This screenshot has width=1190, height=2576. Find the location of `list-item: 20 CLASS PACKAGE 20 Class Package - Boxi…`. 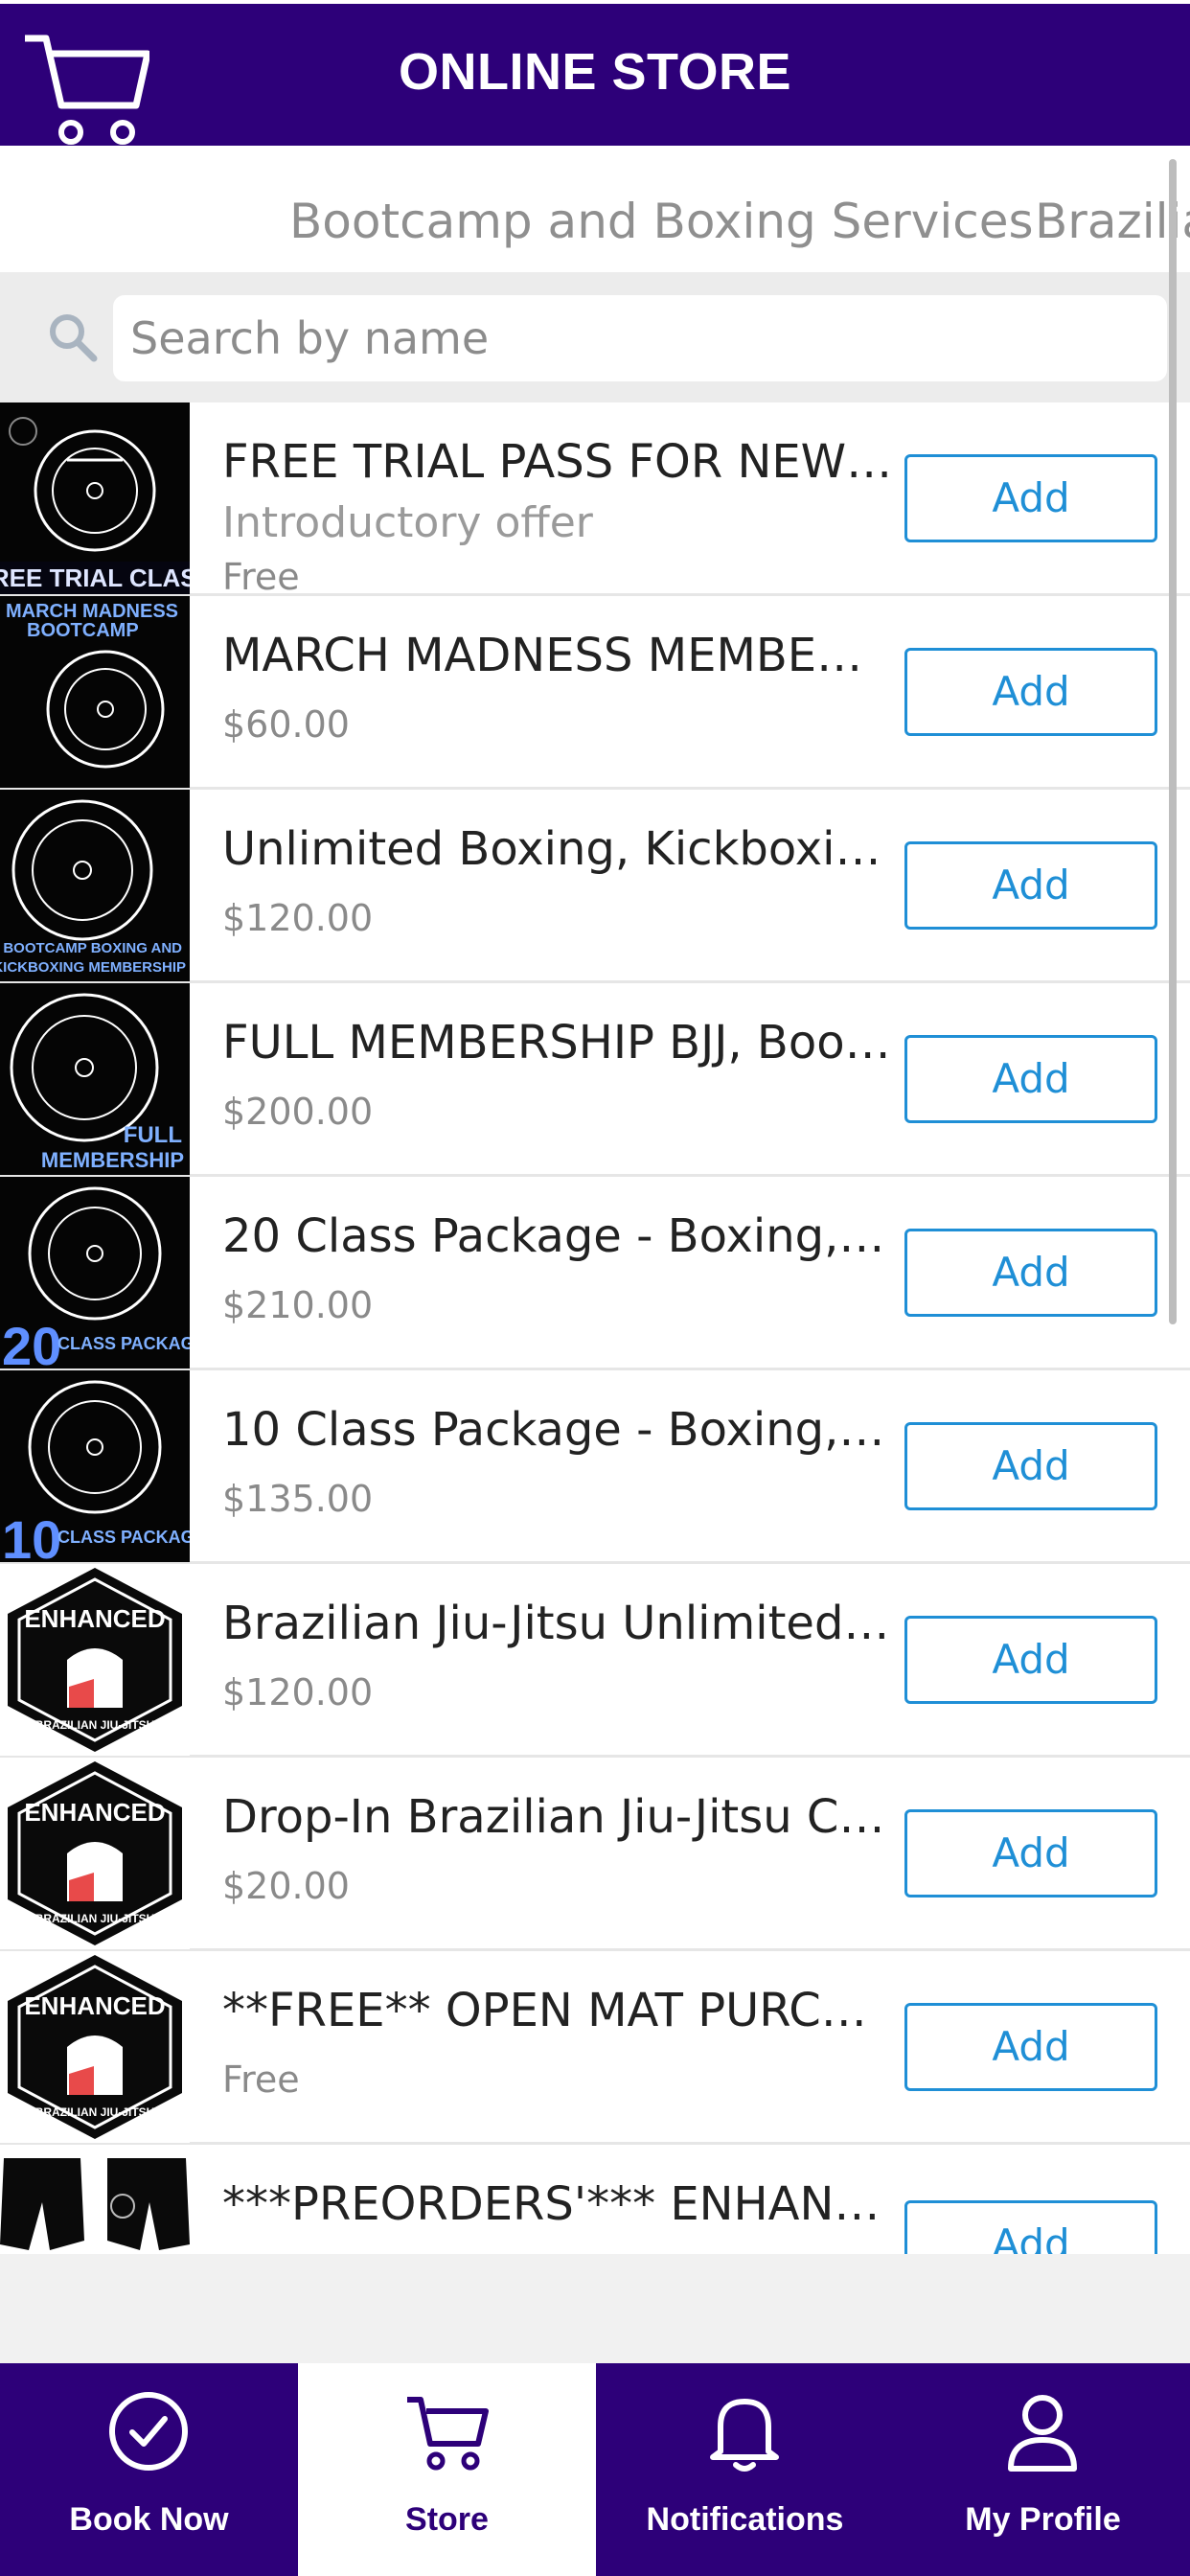

list-item: 20 CLASS PACKAGE 20 Class Package - Boxi… is located at coordinates (595, 1273).